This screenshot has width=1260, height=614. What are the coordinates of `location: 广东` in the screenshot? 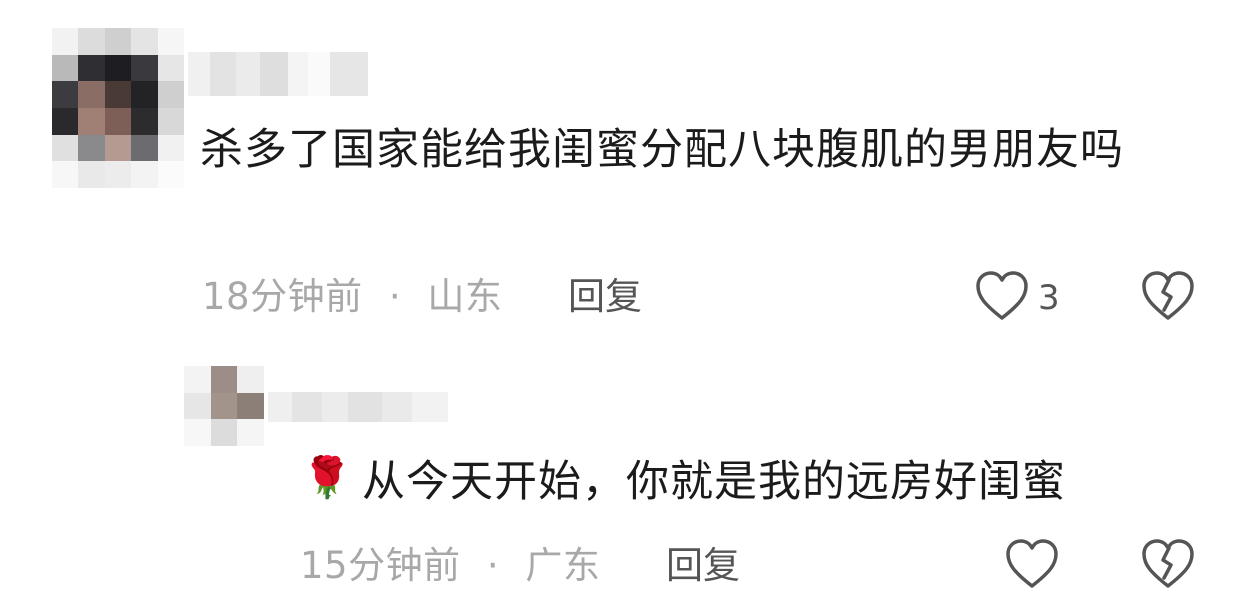 It's located at (563, 565).